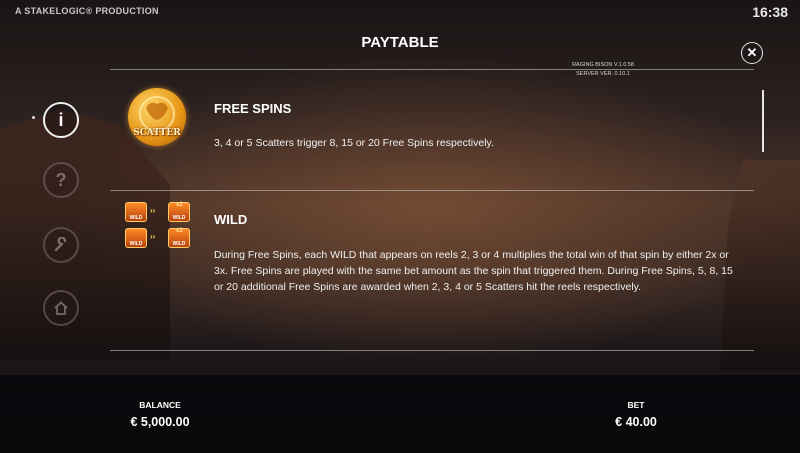 The image size is (800, 453). I want to click on nav-help-button: ?, so click(61, 180).